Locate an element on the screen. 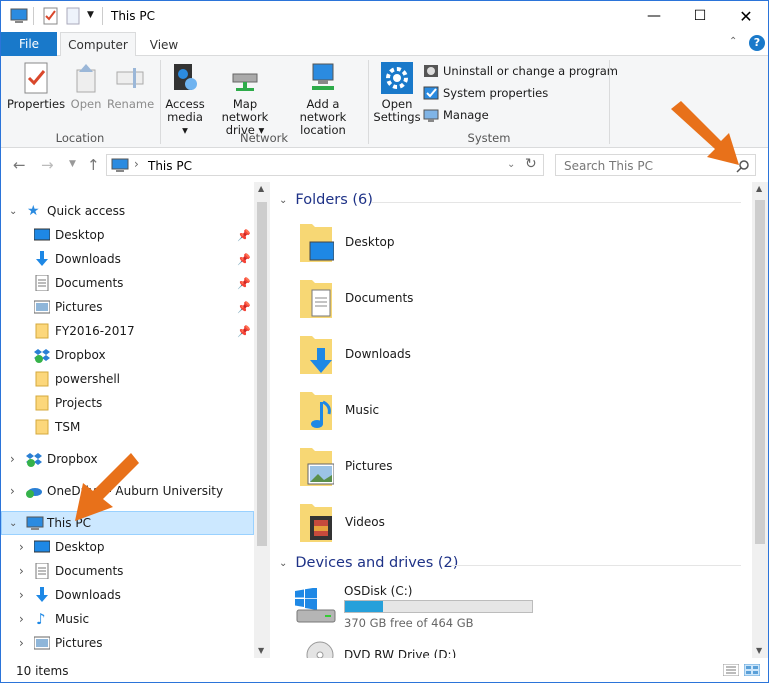  address-dropdown-icon: ⌄ is located at coordinates (511, 164).